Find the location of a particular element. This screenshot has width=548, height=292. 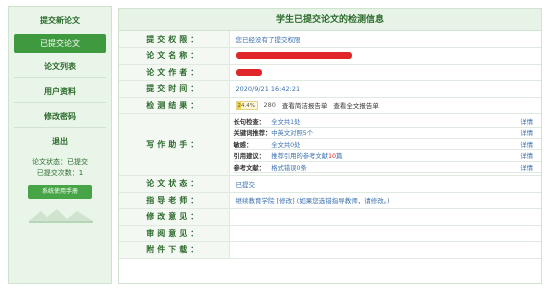

row-label: 写作助手： is located at coordinates (174, 144).